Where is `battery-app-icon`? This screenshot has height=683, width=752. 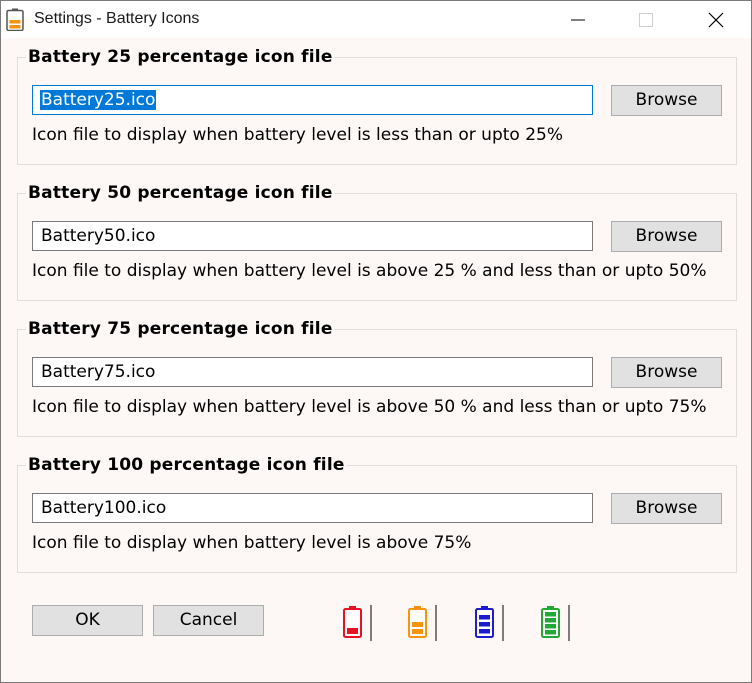 battery-app-icon is located at coordinates (15, 19).